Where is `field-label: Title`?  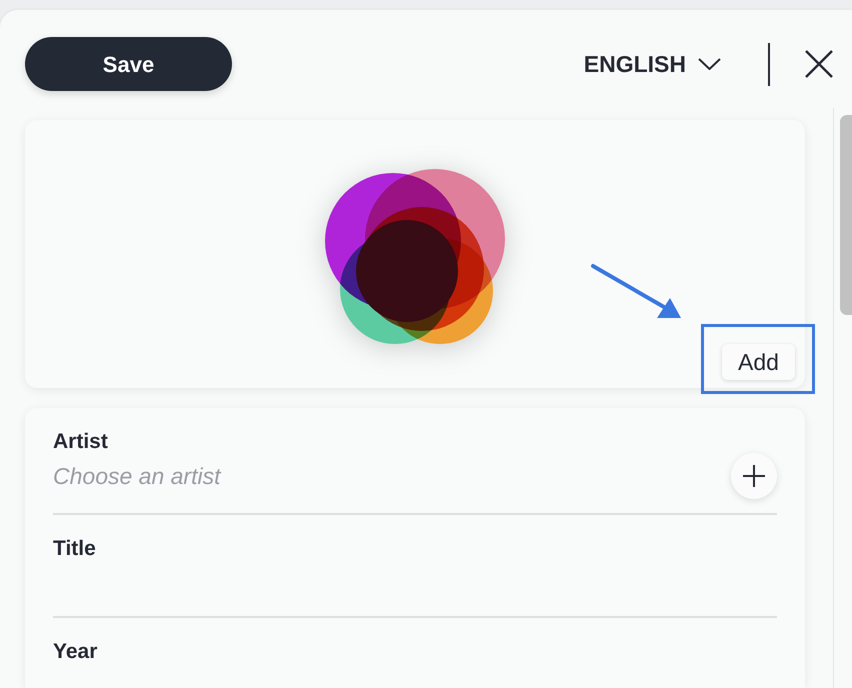
field-label: Title is located at coordinates (75, 549).